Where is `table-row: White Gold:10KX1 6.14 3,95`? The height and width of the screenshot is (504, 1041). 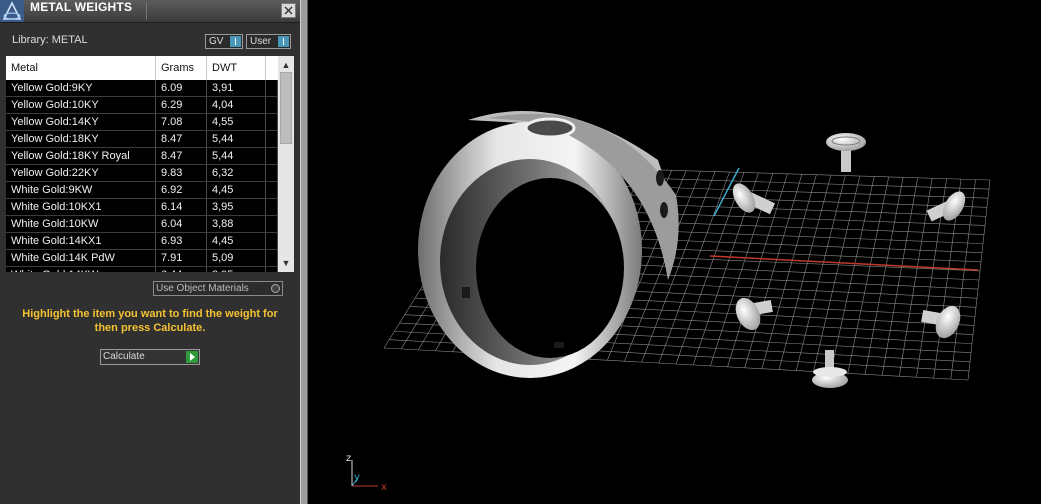 table-row: White Gold:10KX1 6.14 3,95 is located at coordinates (142, 207).